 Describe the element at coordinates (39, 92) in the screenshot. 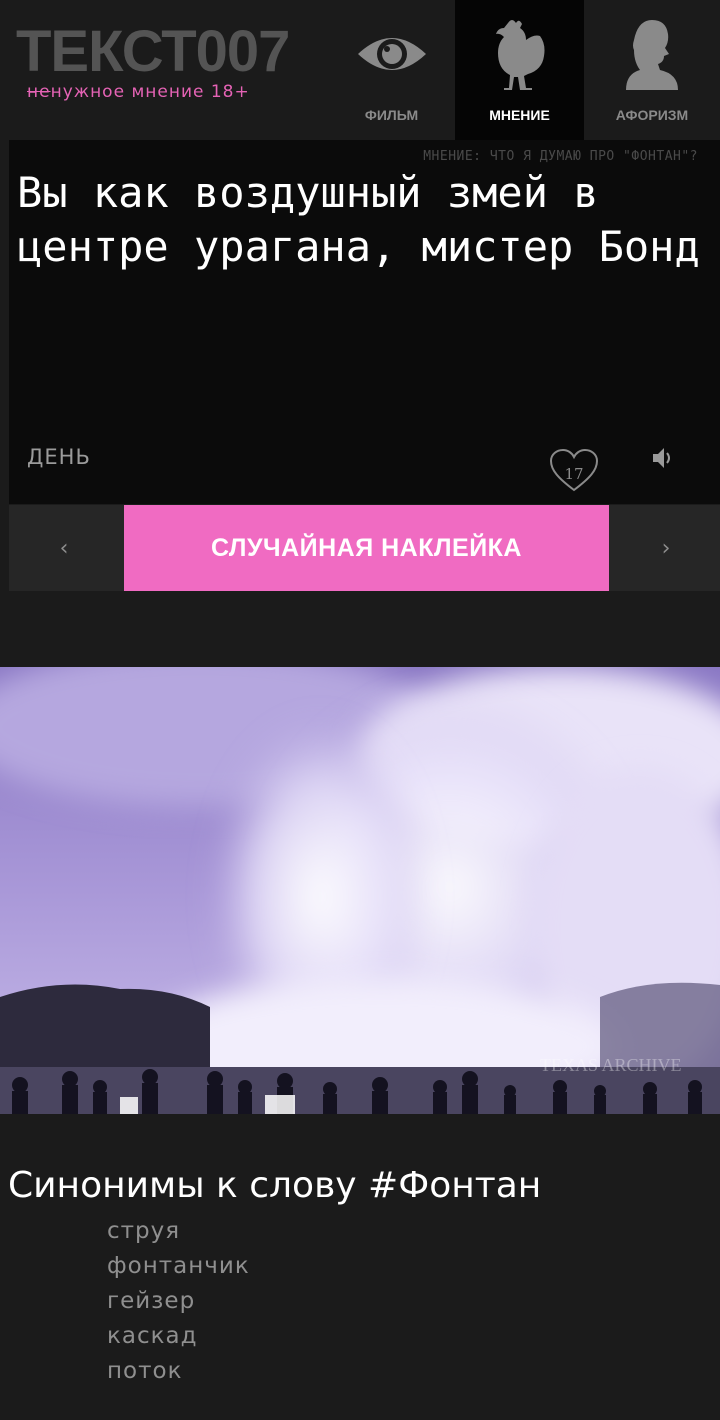

I see `tagline-strike: не` at that location.